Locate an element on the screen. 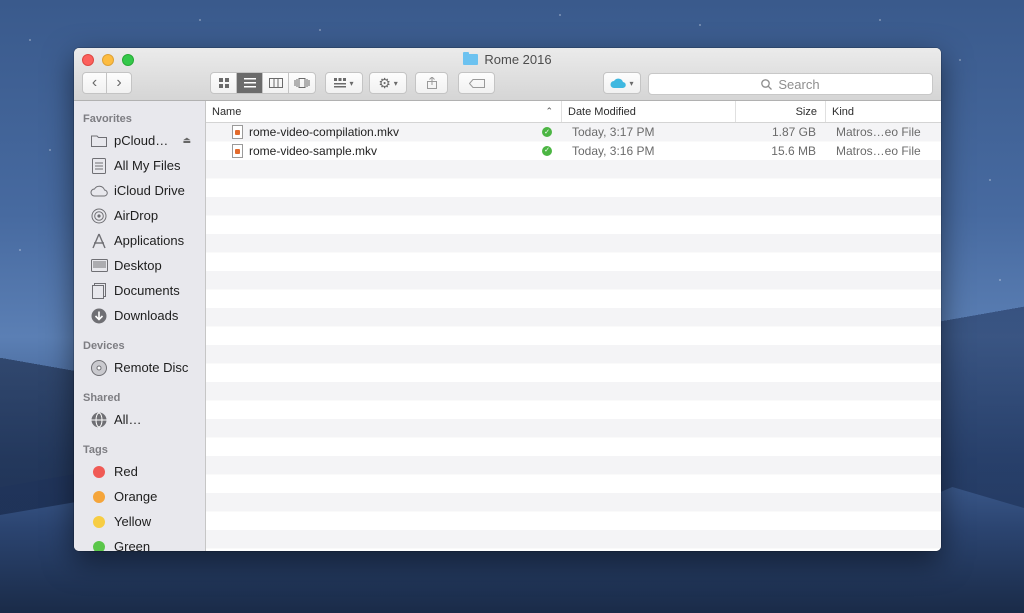  toolbar: ‹ › ▾ ⚙ ▾ ▾ Search is located at coordinates (507, 84).